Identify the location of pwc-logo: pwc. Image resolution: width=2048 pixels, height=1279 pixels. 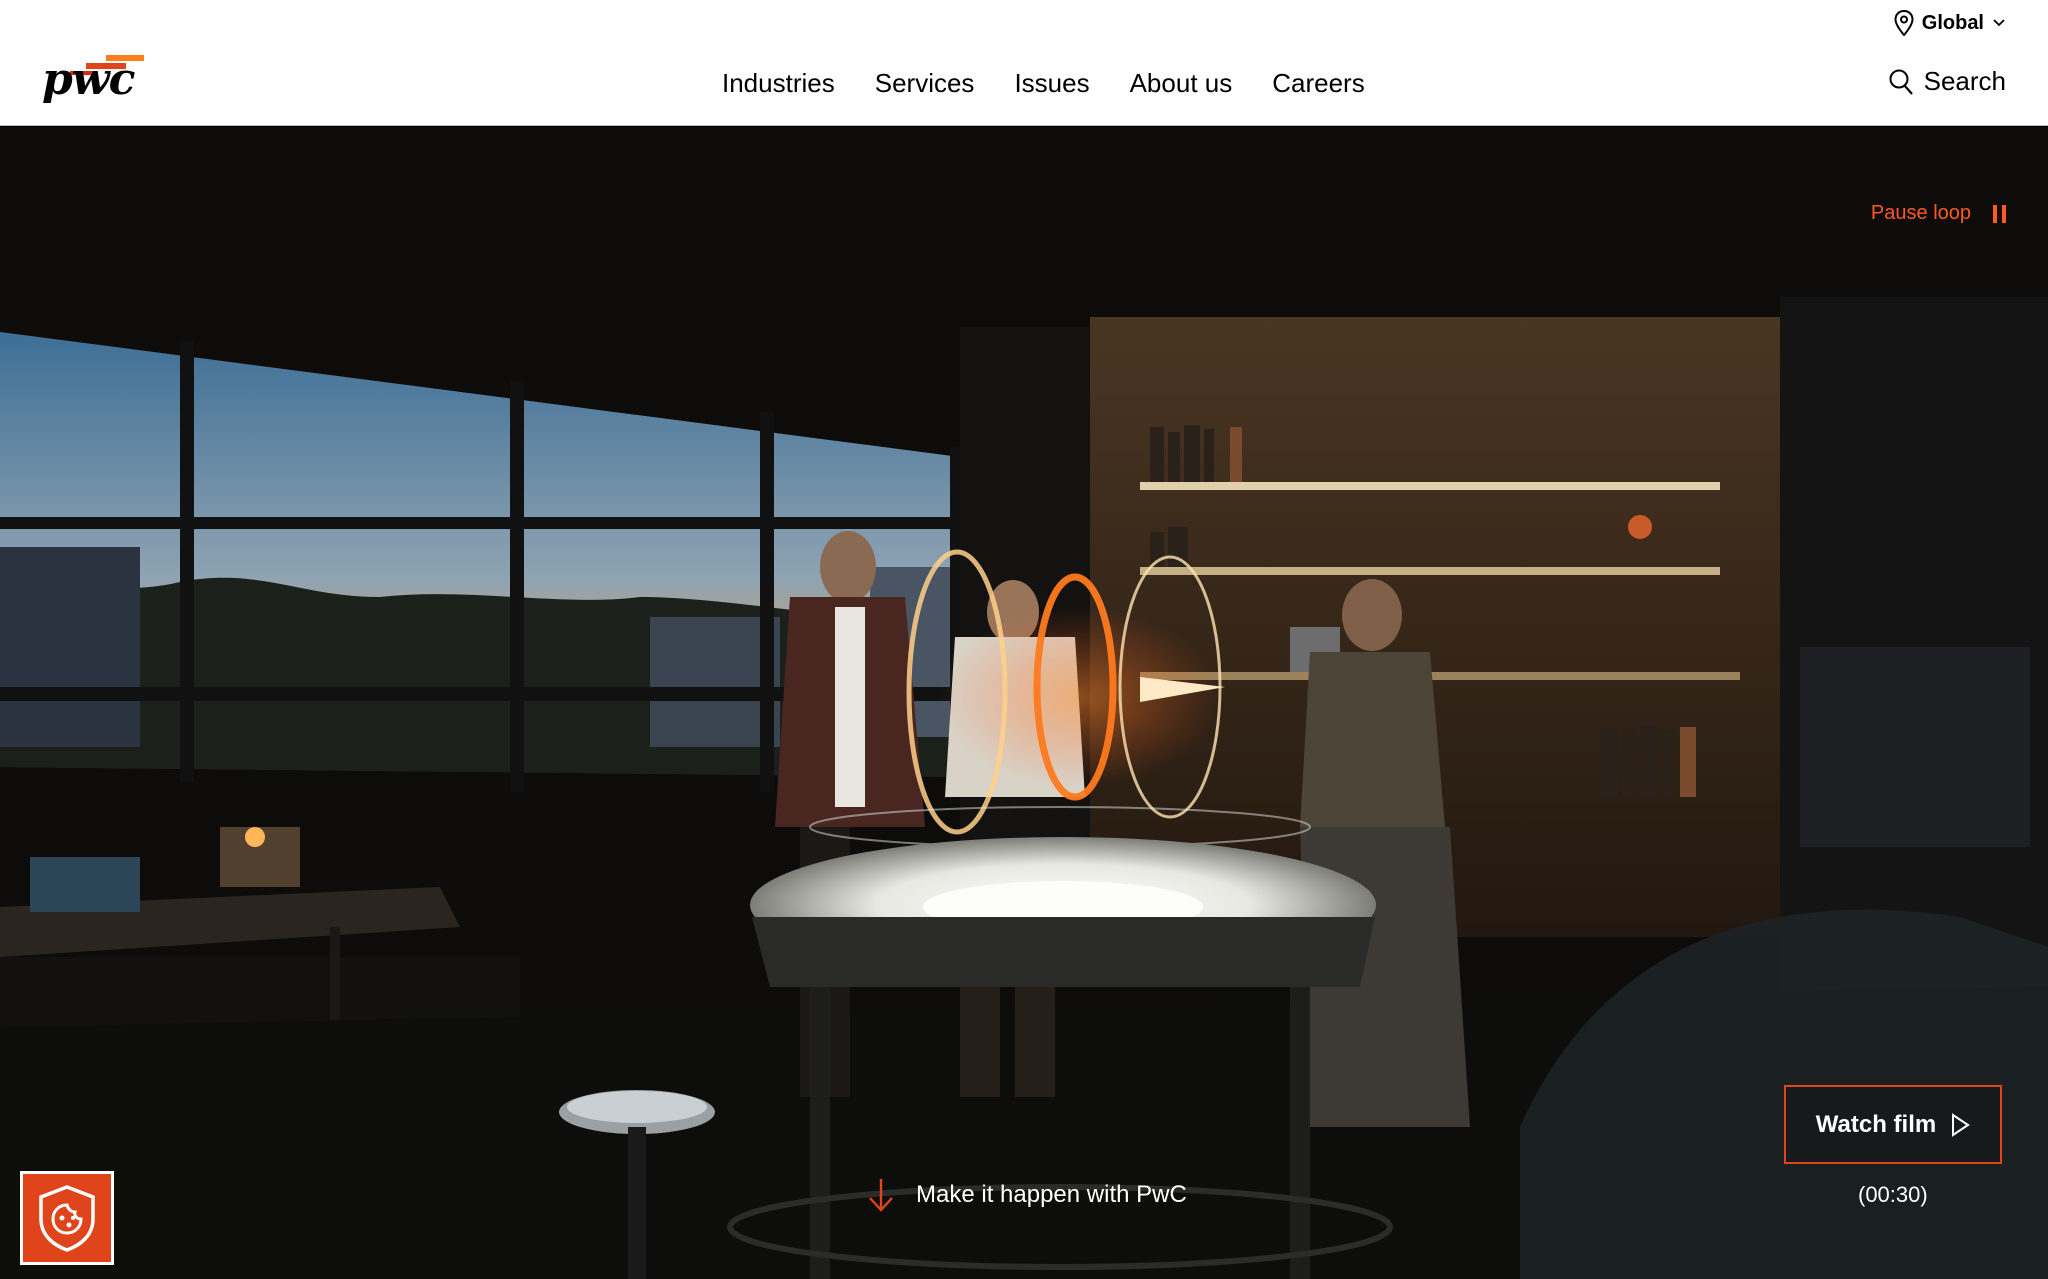
(97, 79).